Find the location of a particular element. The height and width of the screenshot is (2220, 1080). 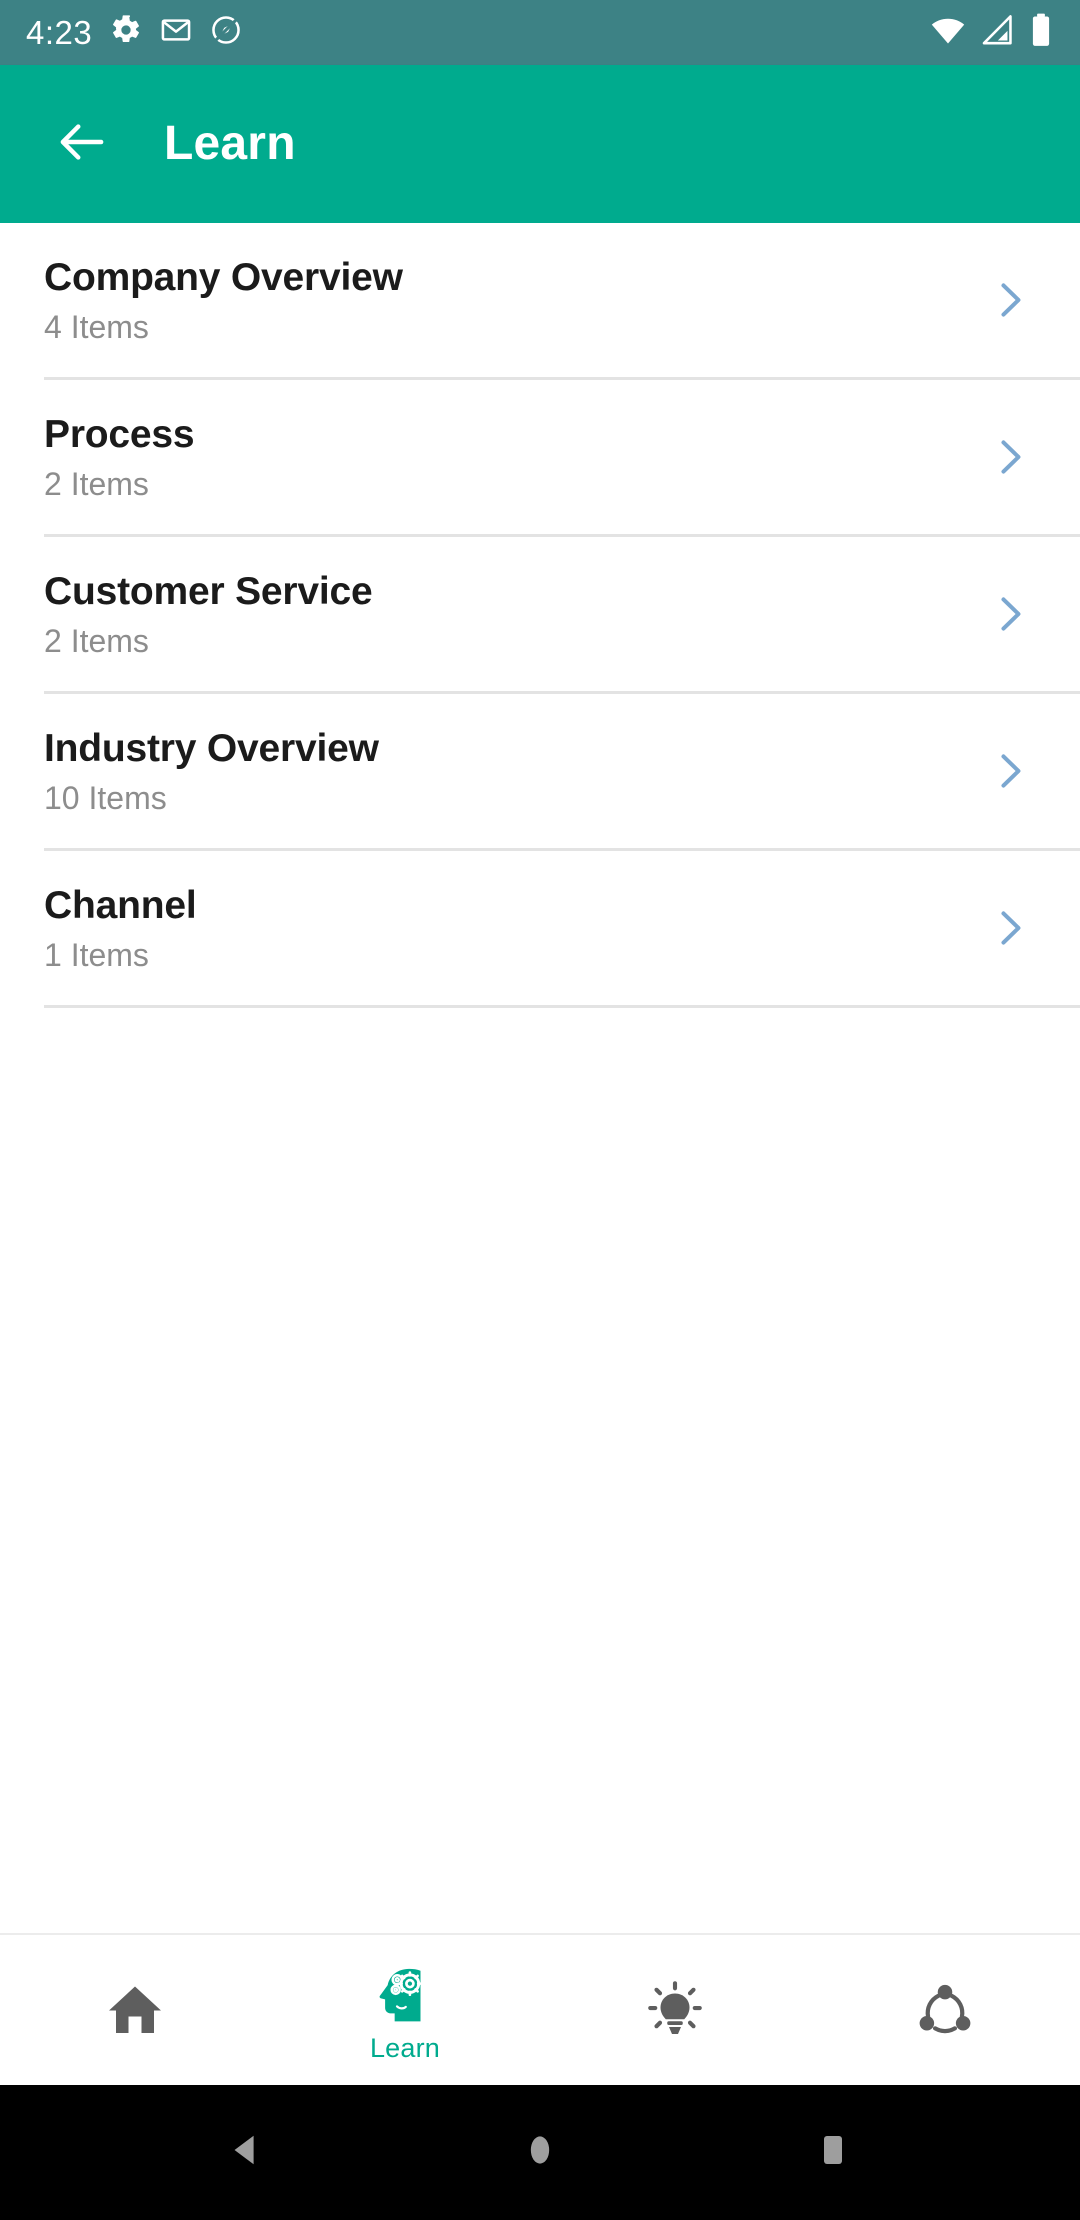

android-system-nav is located at coordinates (540, 2152).